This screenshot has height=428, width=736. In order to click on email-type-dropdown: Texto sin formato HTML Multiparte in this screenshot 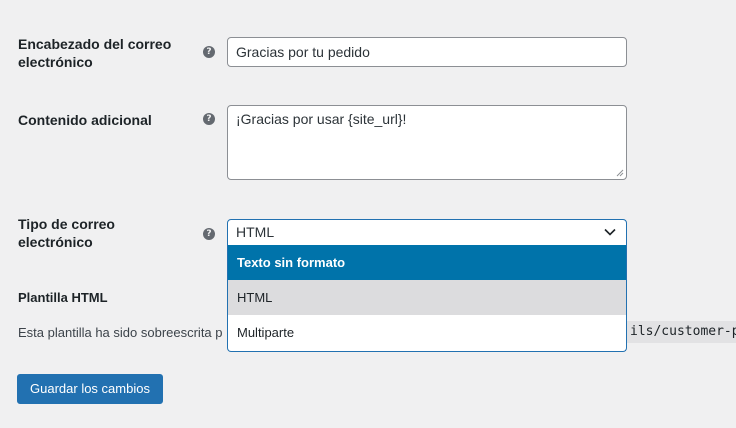, I will do `click(427, 298)`.